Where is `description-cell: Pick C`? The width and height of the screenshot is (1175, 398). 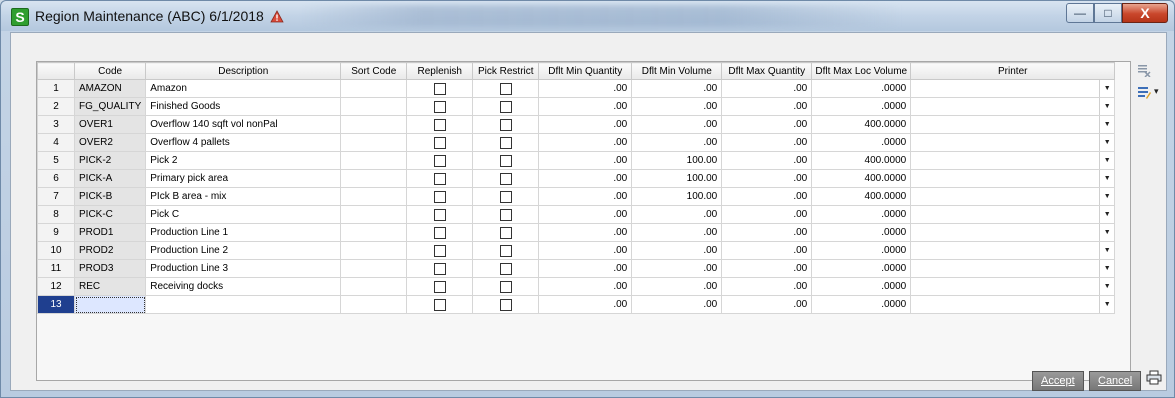 description-cell: Pick C is located at coordinates (243, 214).